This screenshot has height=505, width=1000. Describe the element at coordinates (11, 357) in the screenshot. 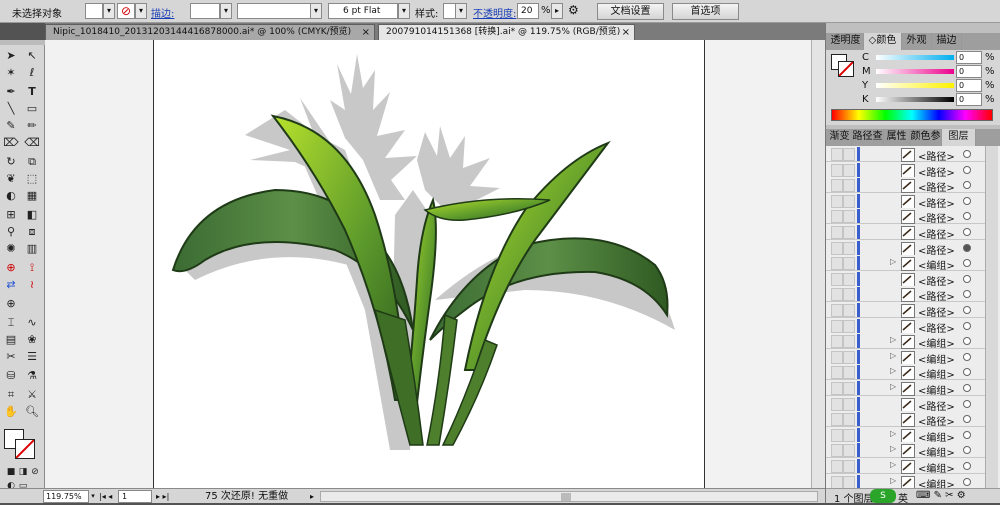

I see `scissors-tool-icon: ✂` at that location.